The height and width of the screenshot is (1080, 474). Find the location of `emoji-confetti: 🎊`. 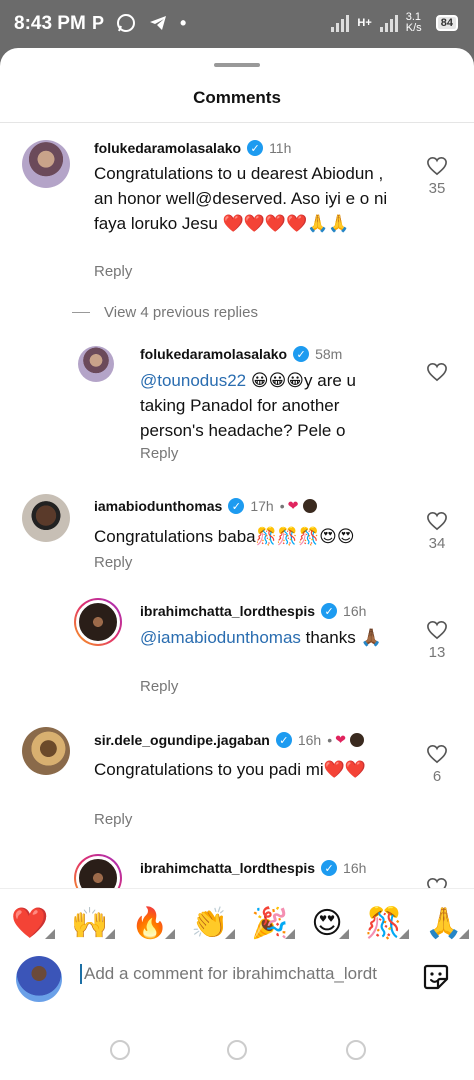

emoji-confetti: 🎊 is located at coordinates (387, 923).